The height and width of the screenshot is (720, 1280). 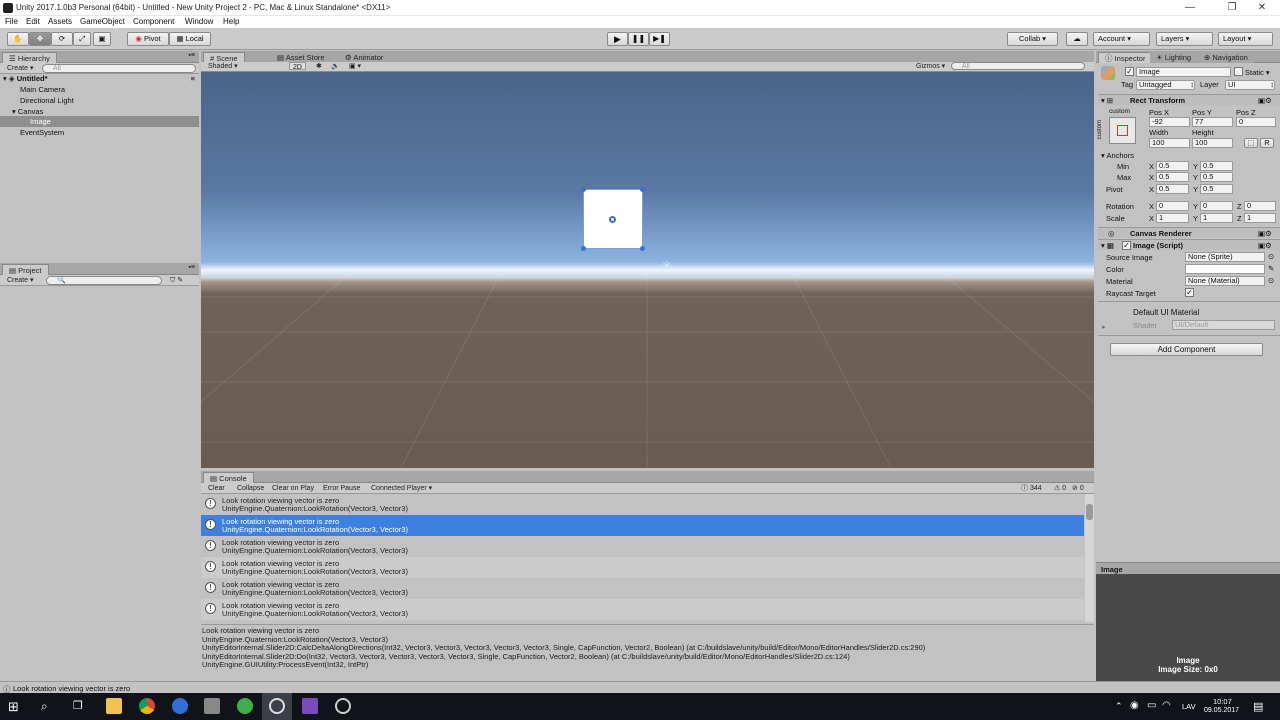 What do you see at coordinates (223, 66) in the screenshot?
I see `shading-dropdown: Shaded ▾` at bounding box center [223, 66].